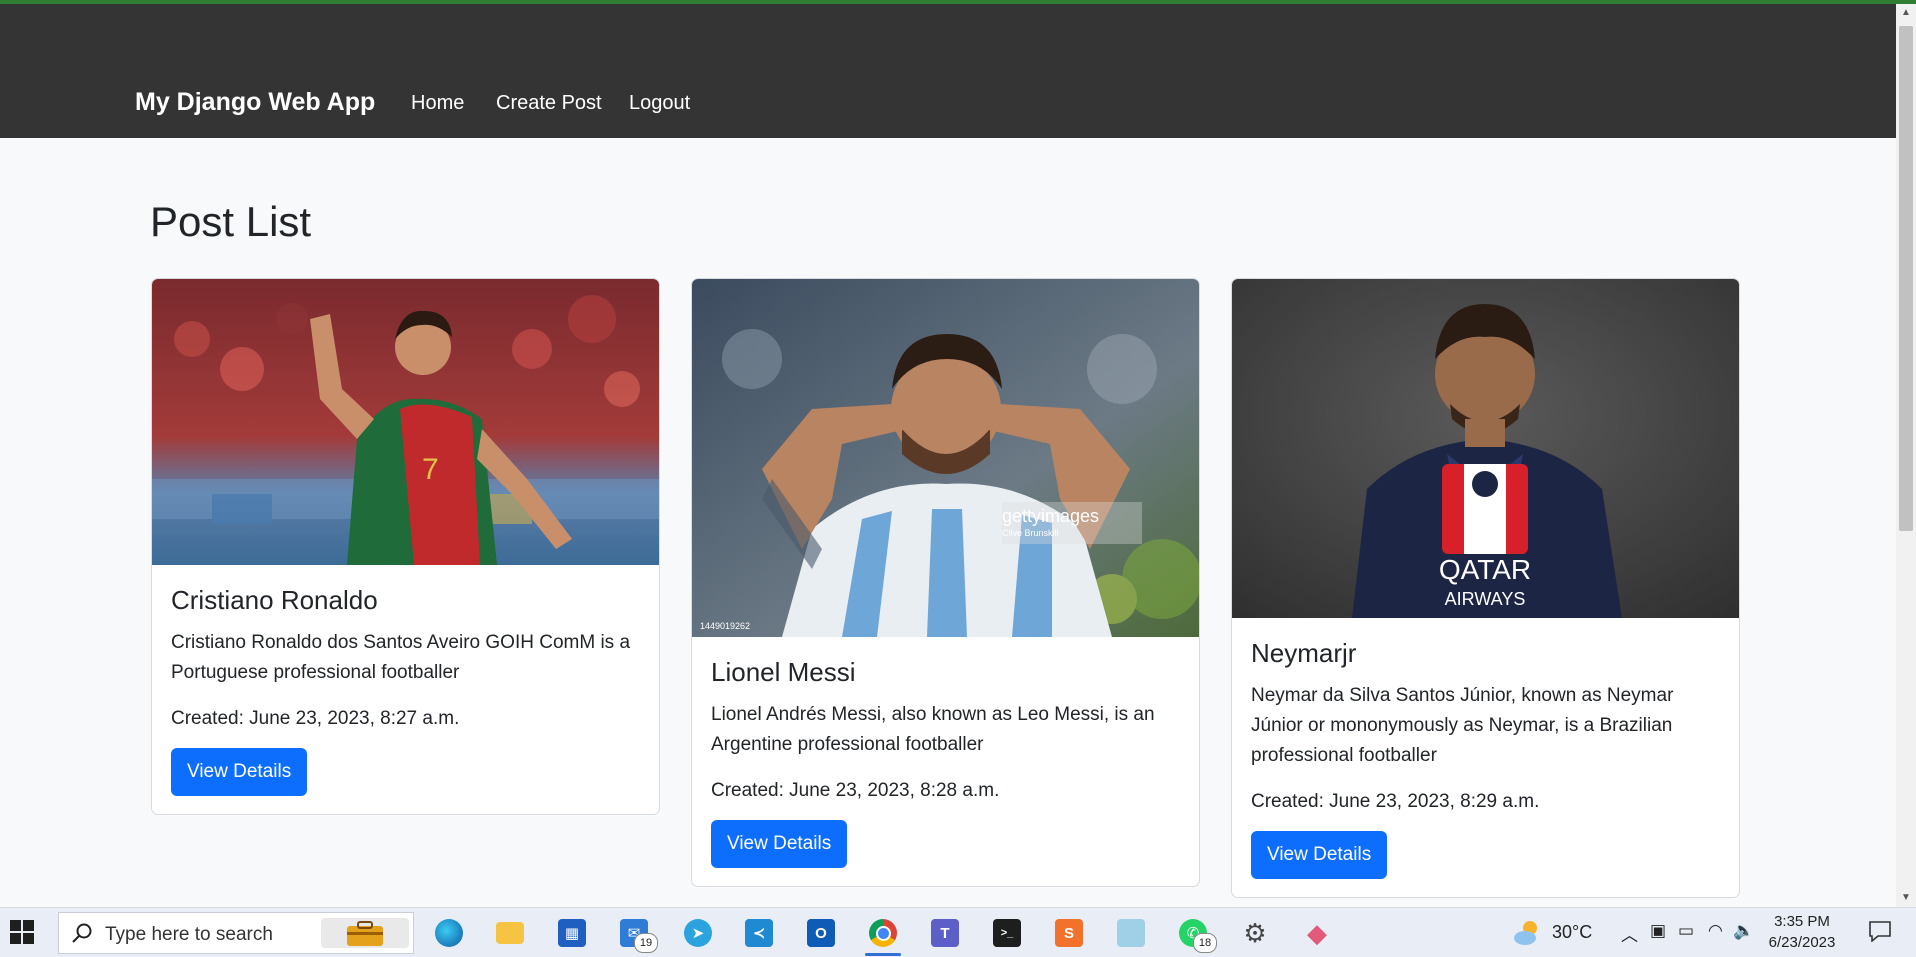 The image size is (1916, 957). What do you see at coordinates (1802, 932) in the screenshot?
I see `taskbar-clock: 3:35 PM 6/23/2023` at bounding box center [1802, 932].